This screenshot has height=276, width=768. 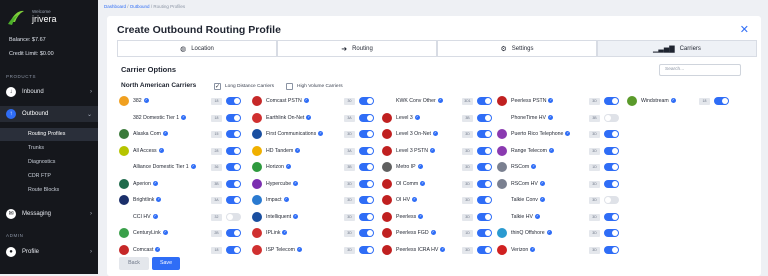 I want to click on tab-settings: ⚙ Settings, so click(x=517, y=48).